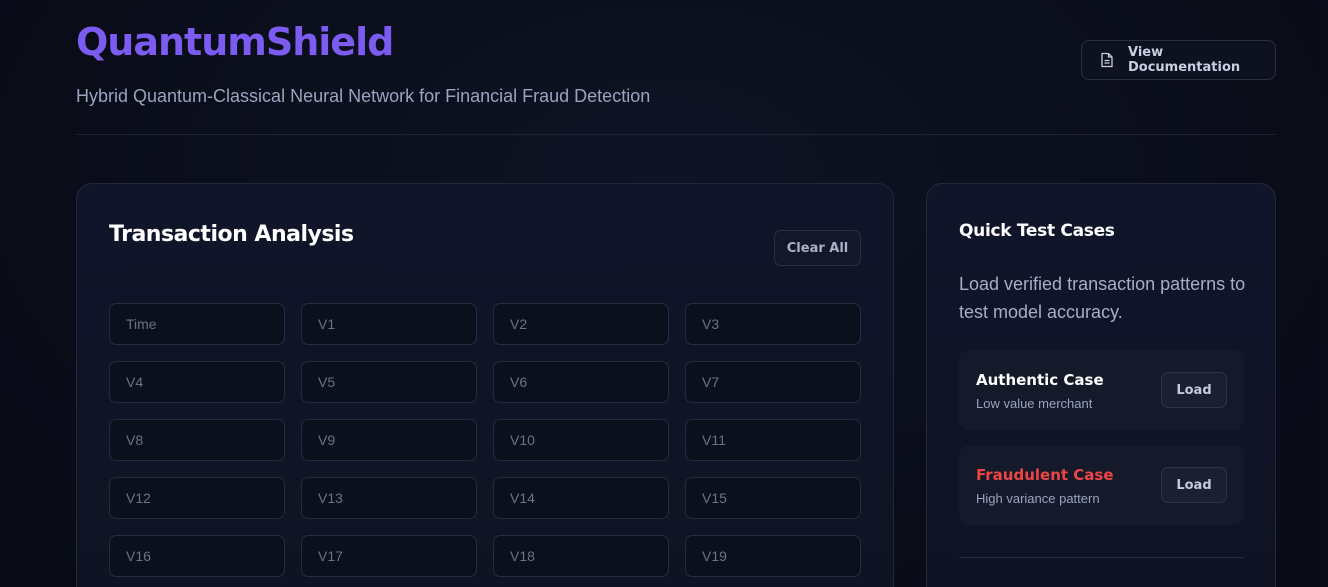 Image resolution: width=1328 pixels, height=587 pixels. I want to click on field-v10, so click(581, 440).